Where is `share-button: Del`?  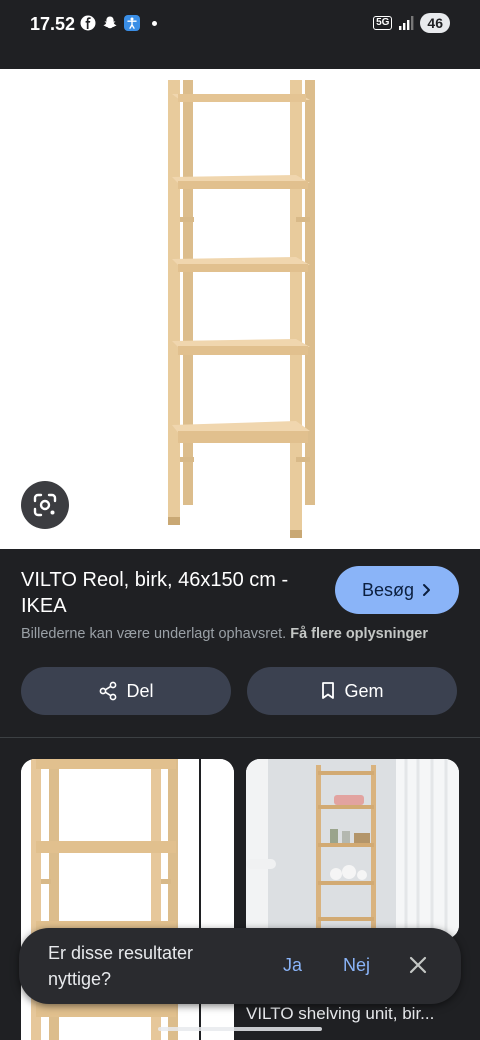
share-button: Del is located at coordinates (126, 691).